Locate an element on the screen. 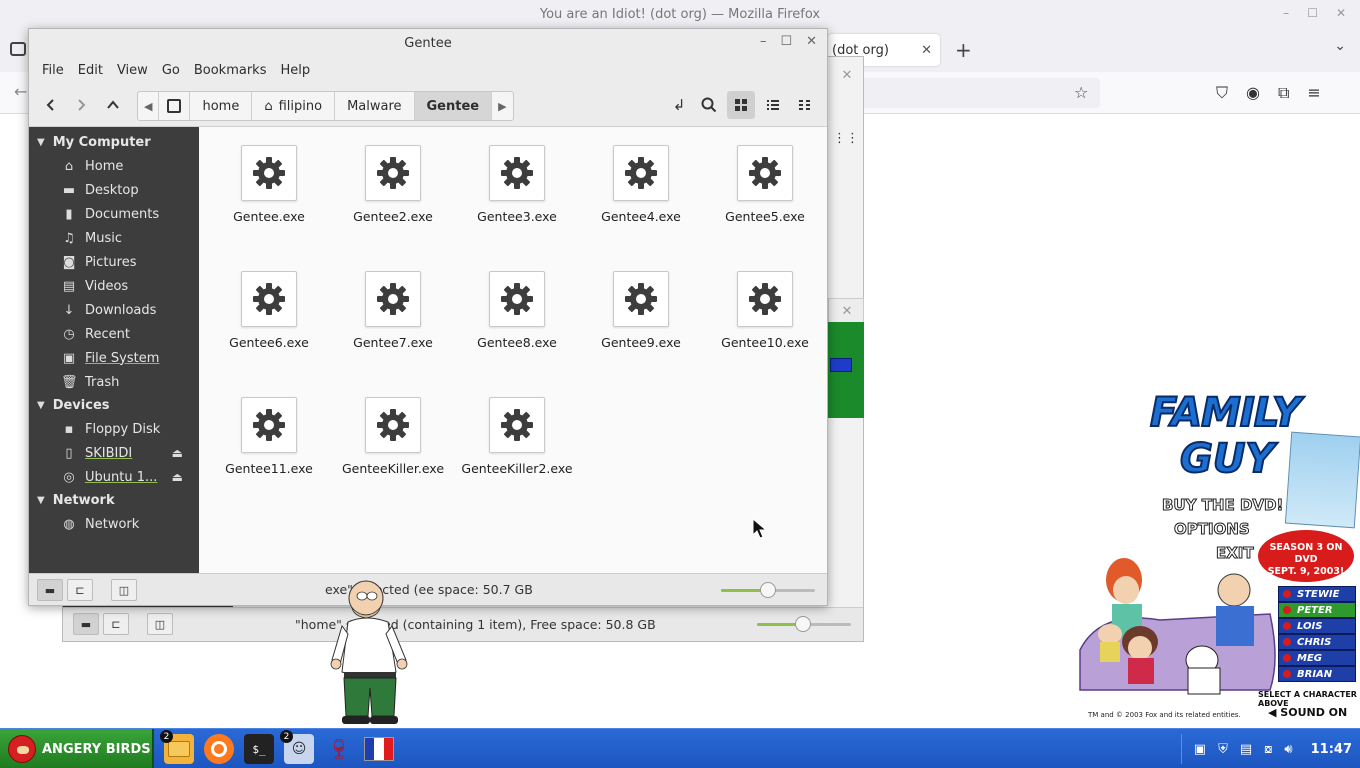 Image resolution: width=1360 pixels, height=768 pixels. taskbar-family-app: 2 ☺ is located at coordinates (297, 747).